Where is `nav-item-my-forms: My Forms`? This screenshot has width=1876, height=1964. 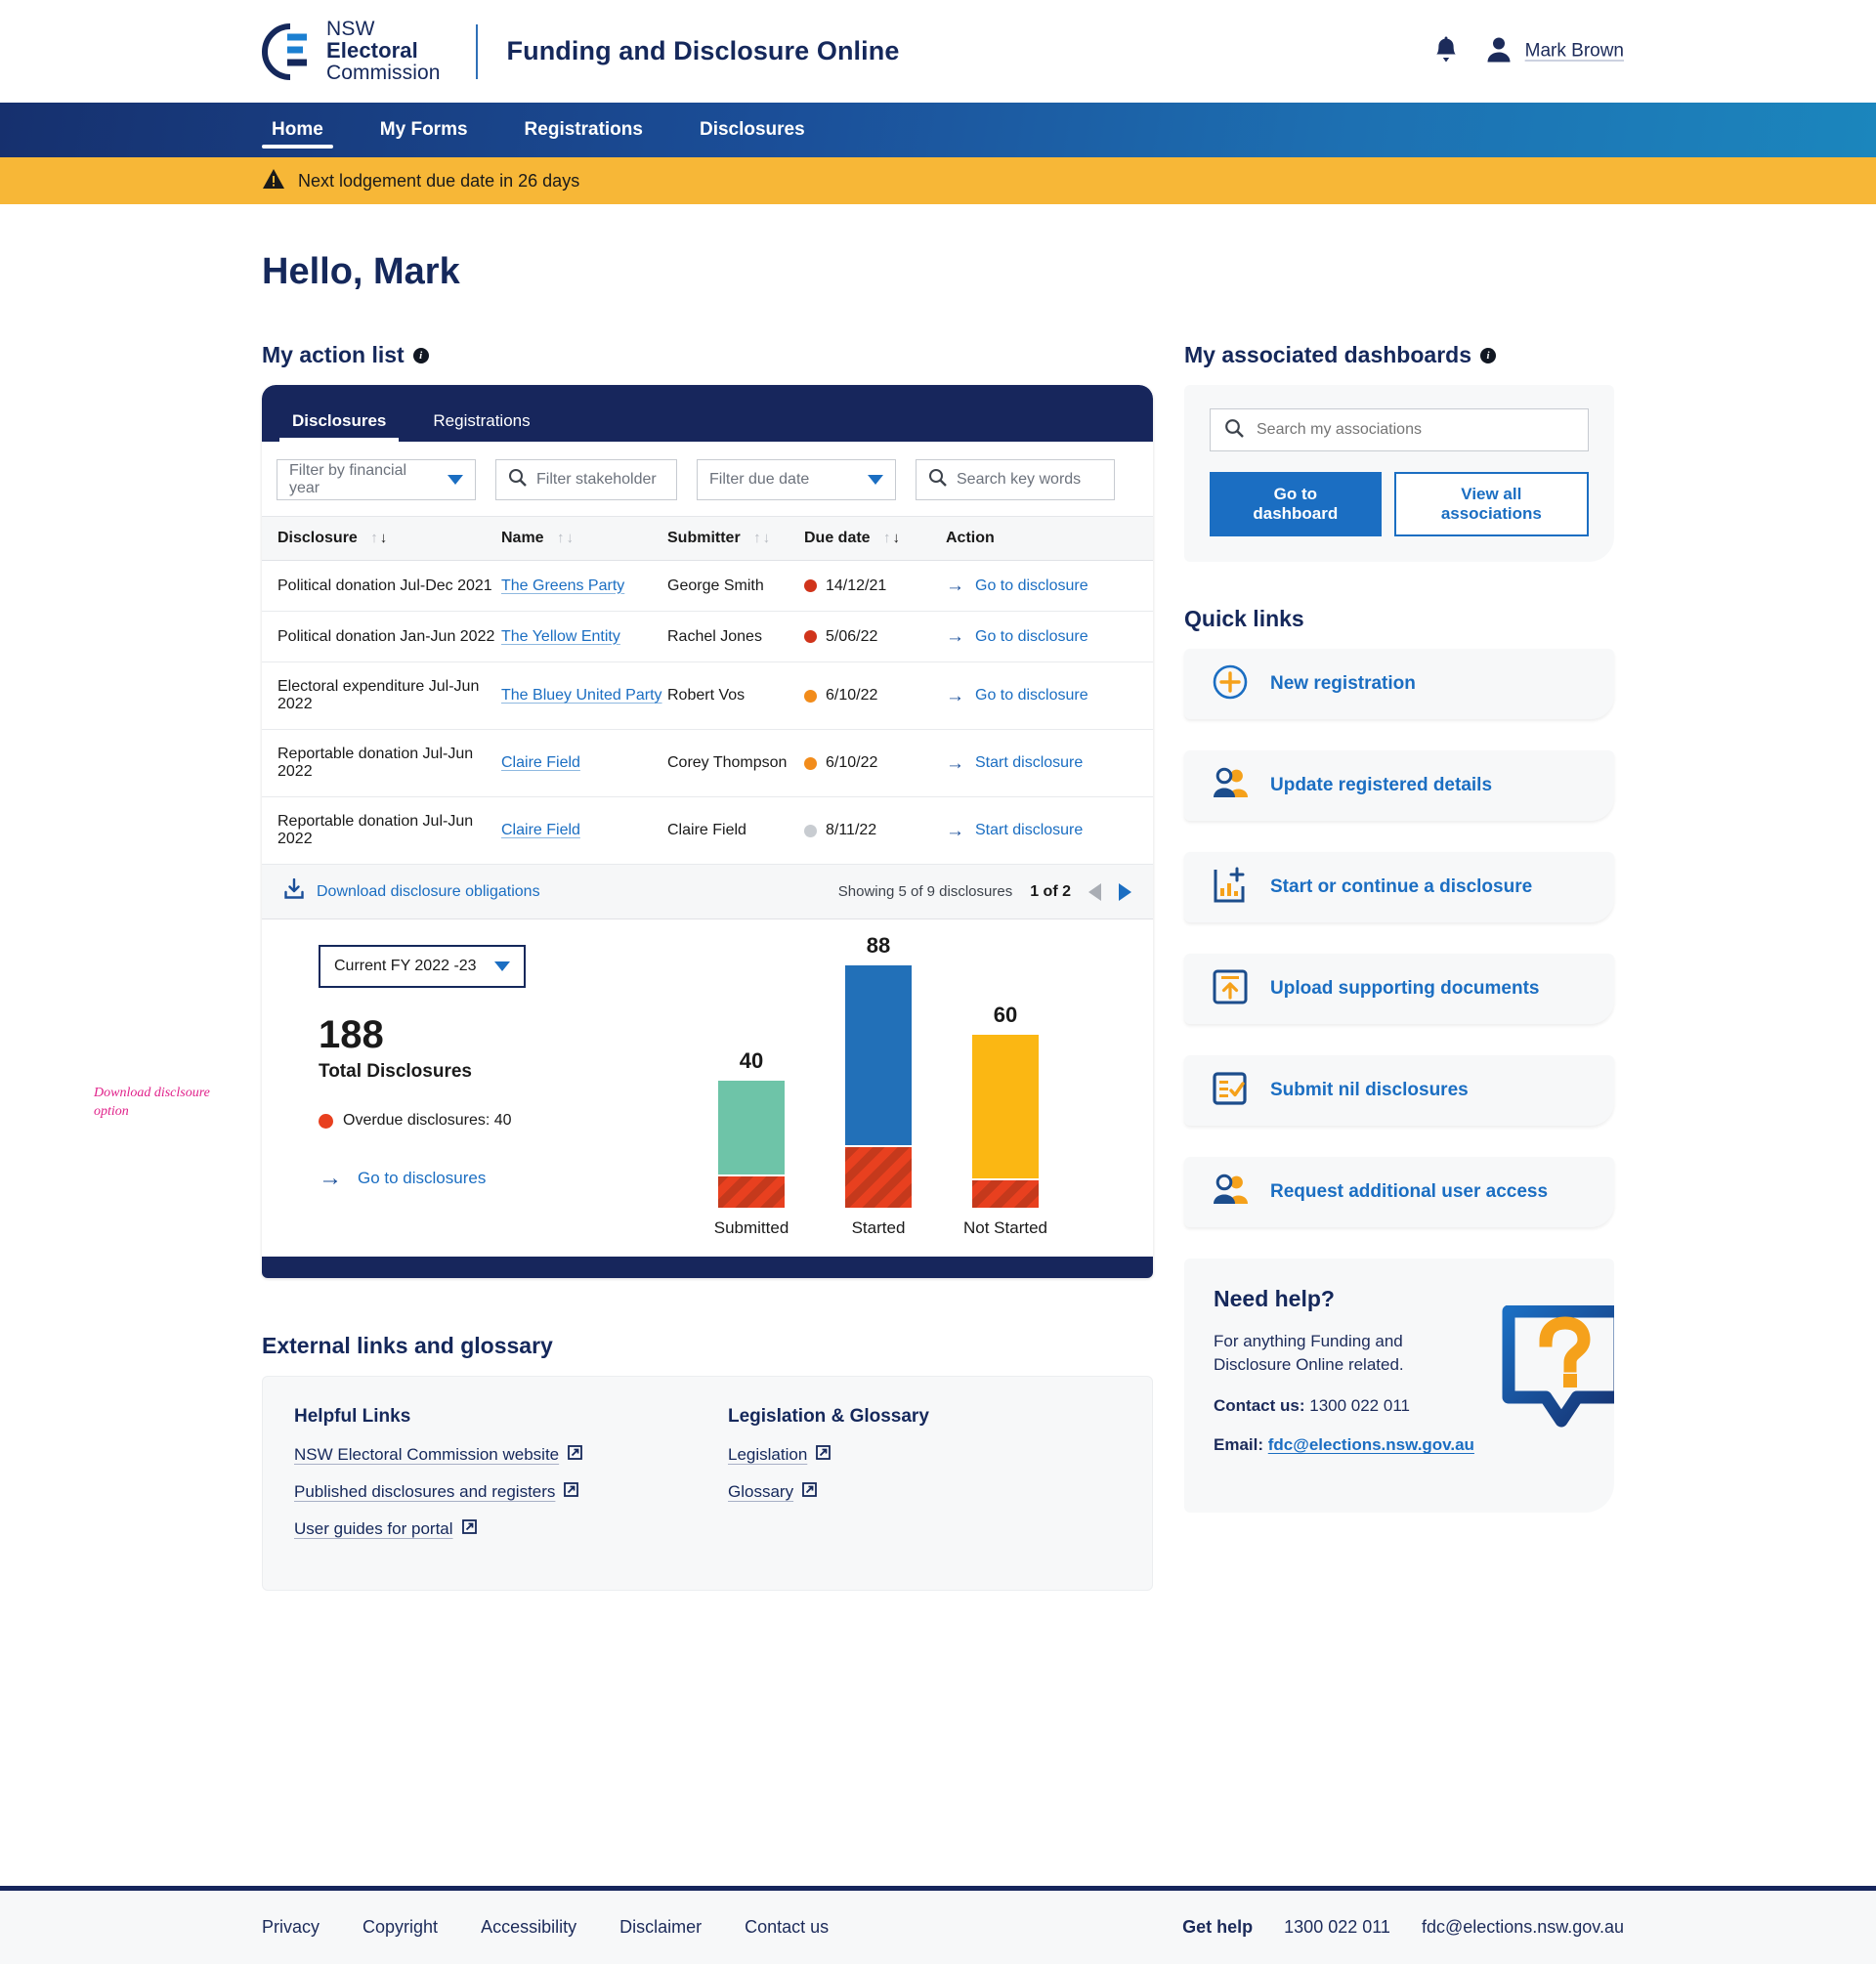 nav-item-my-forms: My Forms is located at coordinates (424, 130).